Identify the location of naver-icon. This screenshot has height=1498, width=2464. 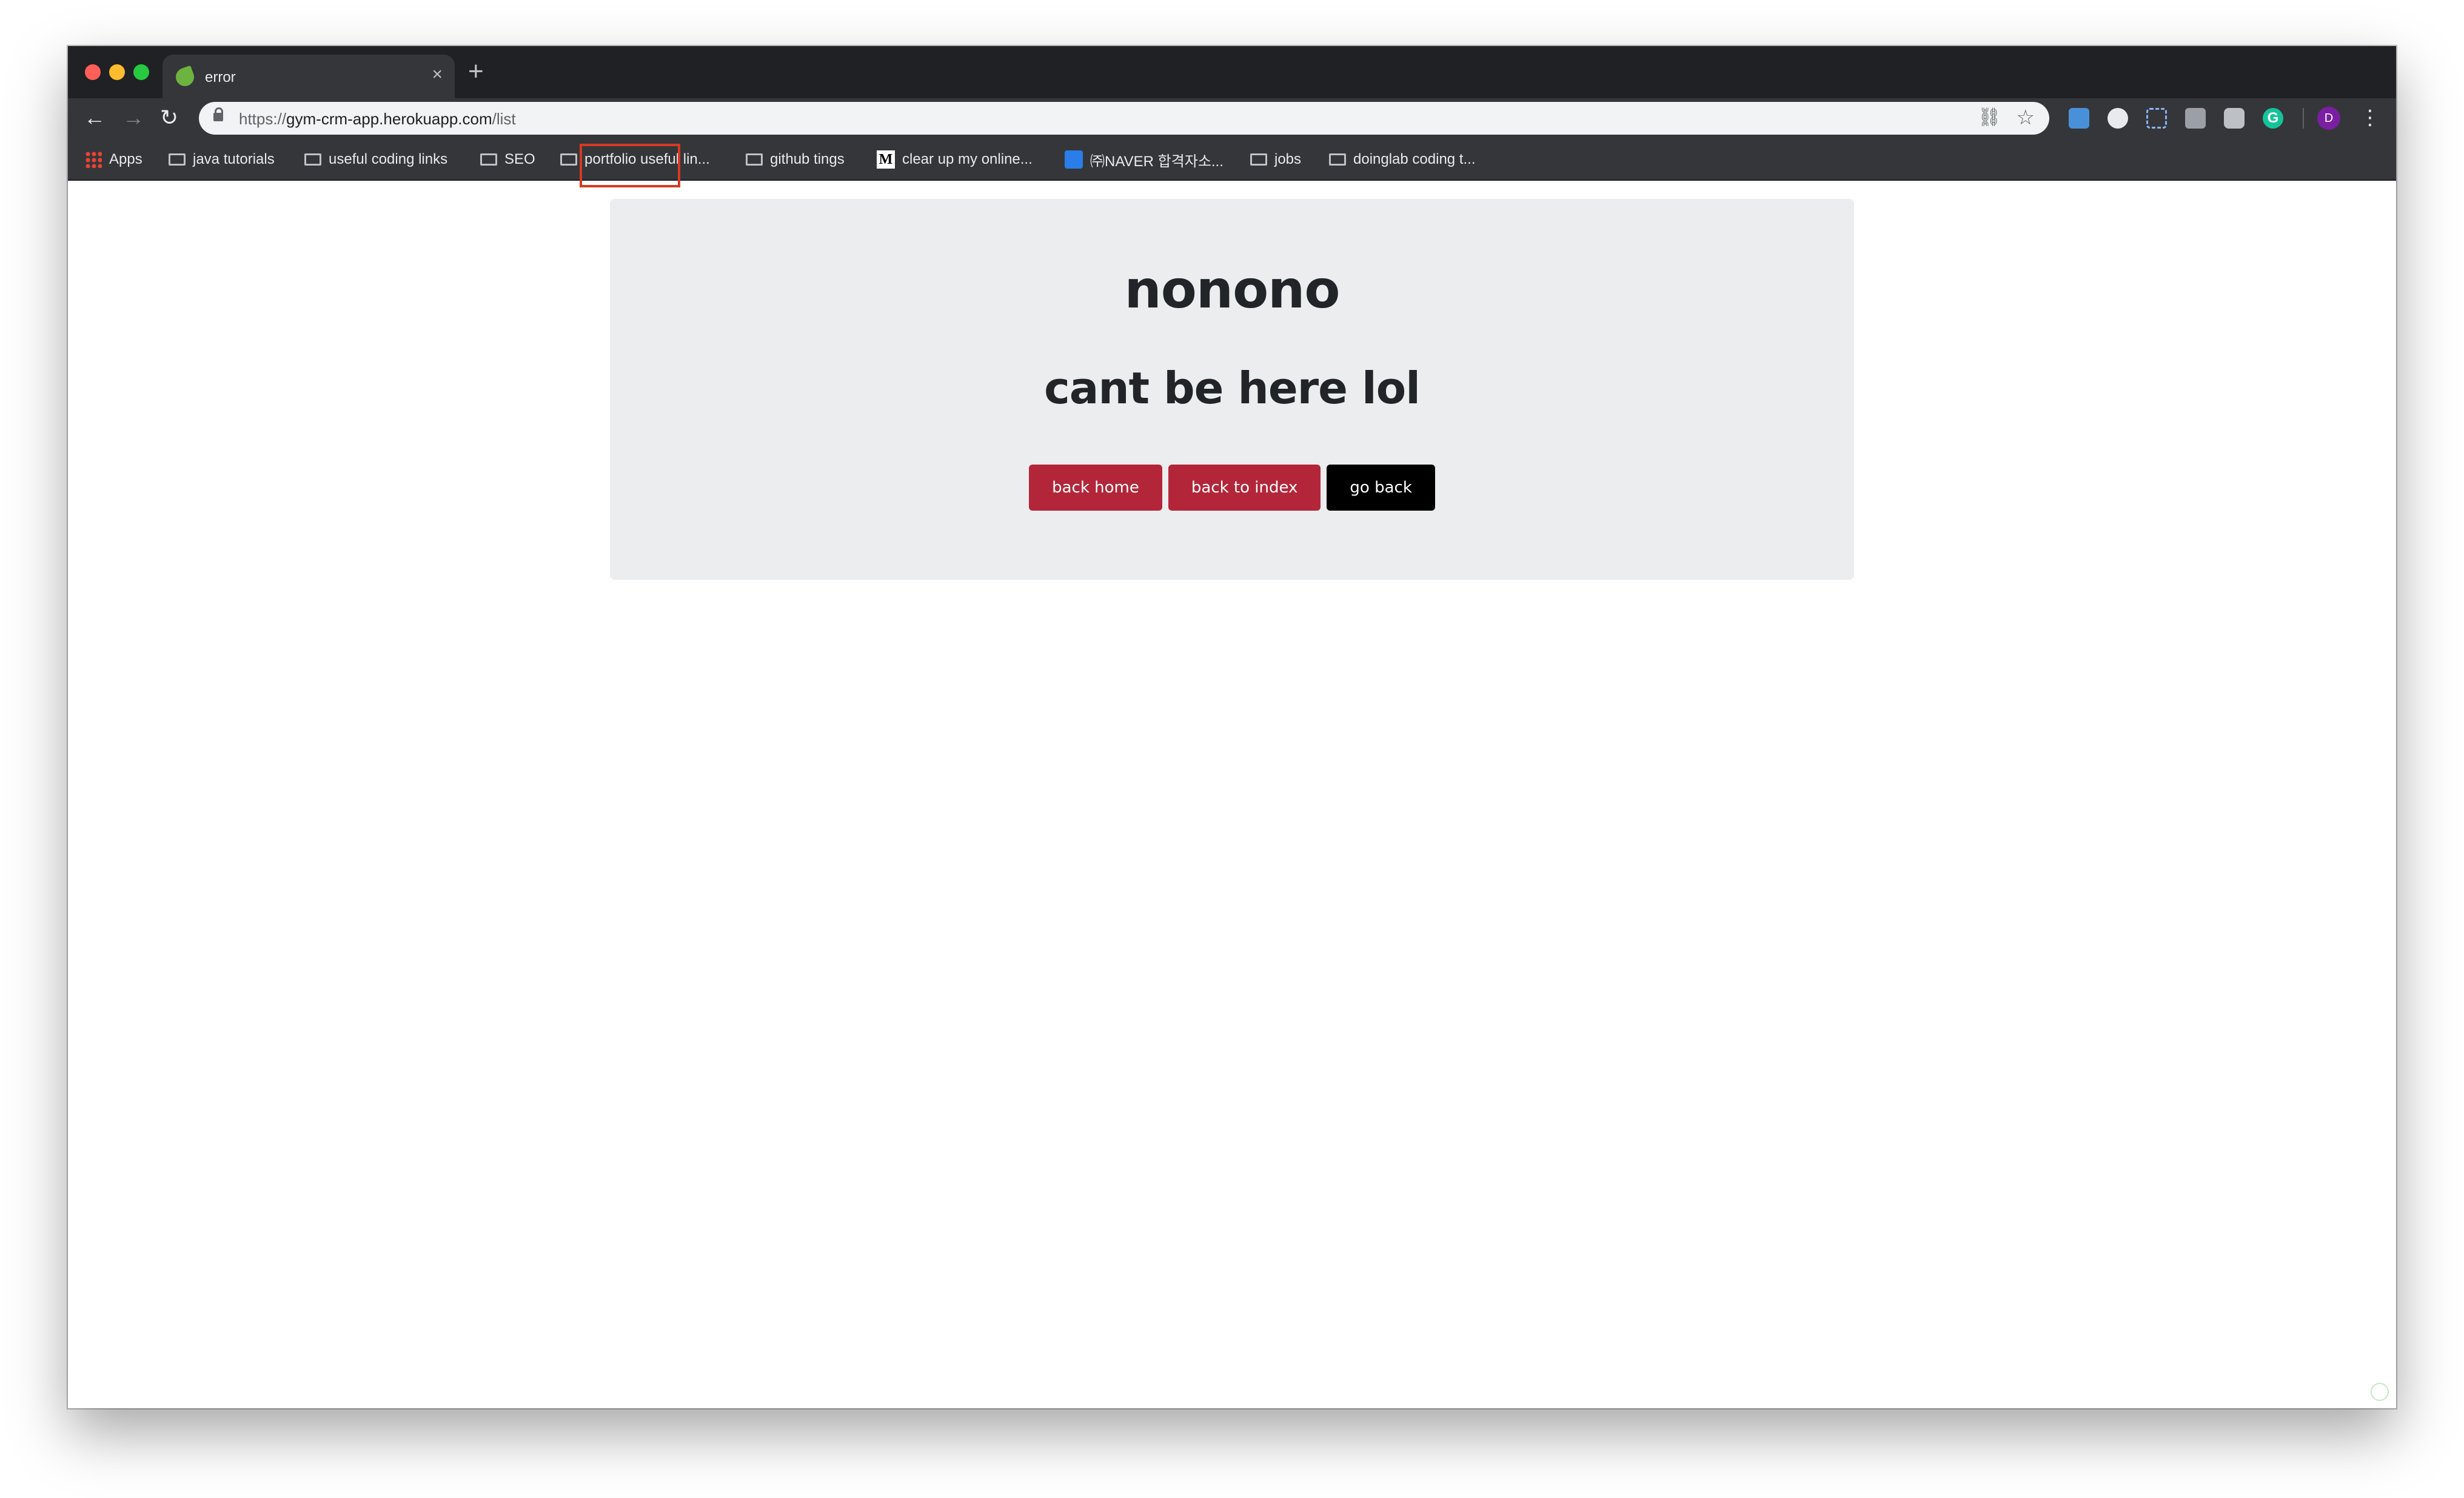
(1074, 159).